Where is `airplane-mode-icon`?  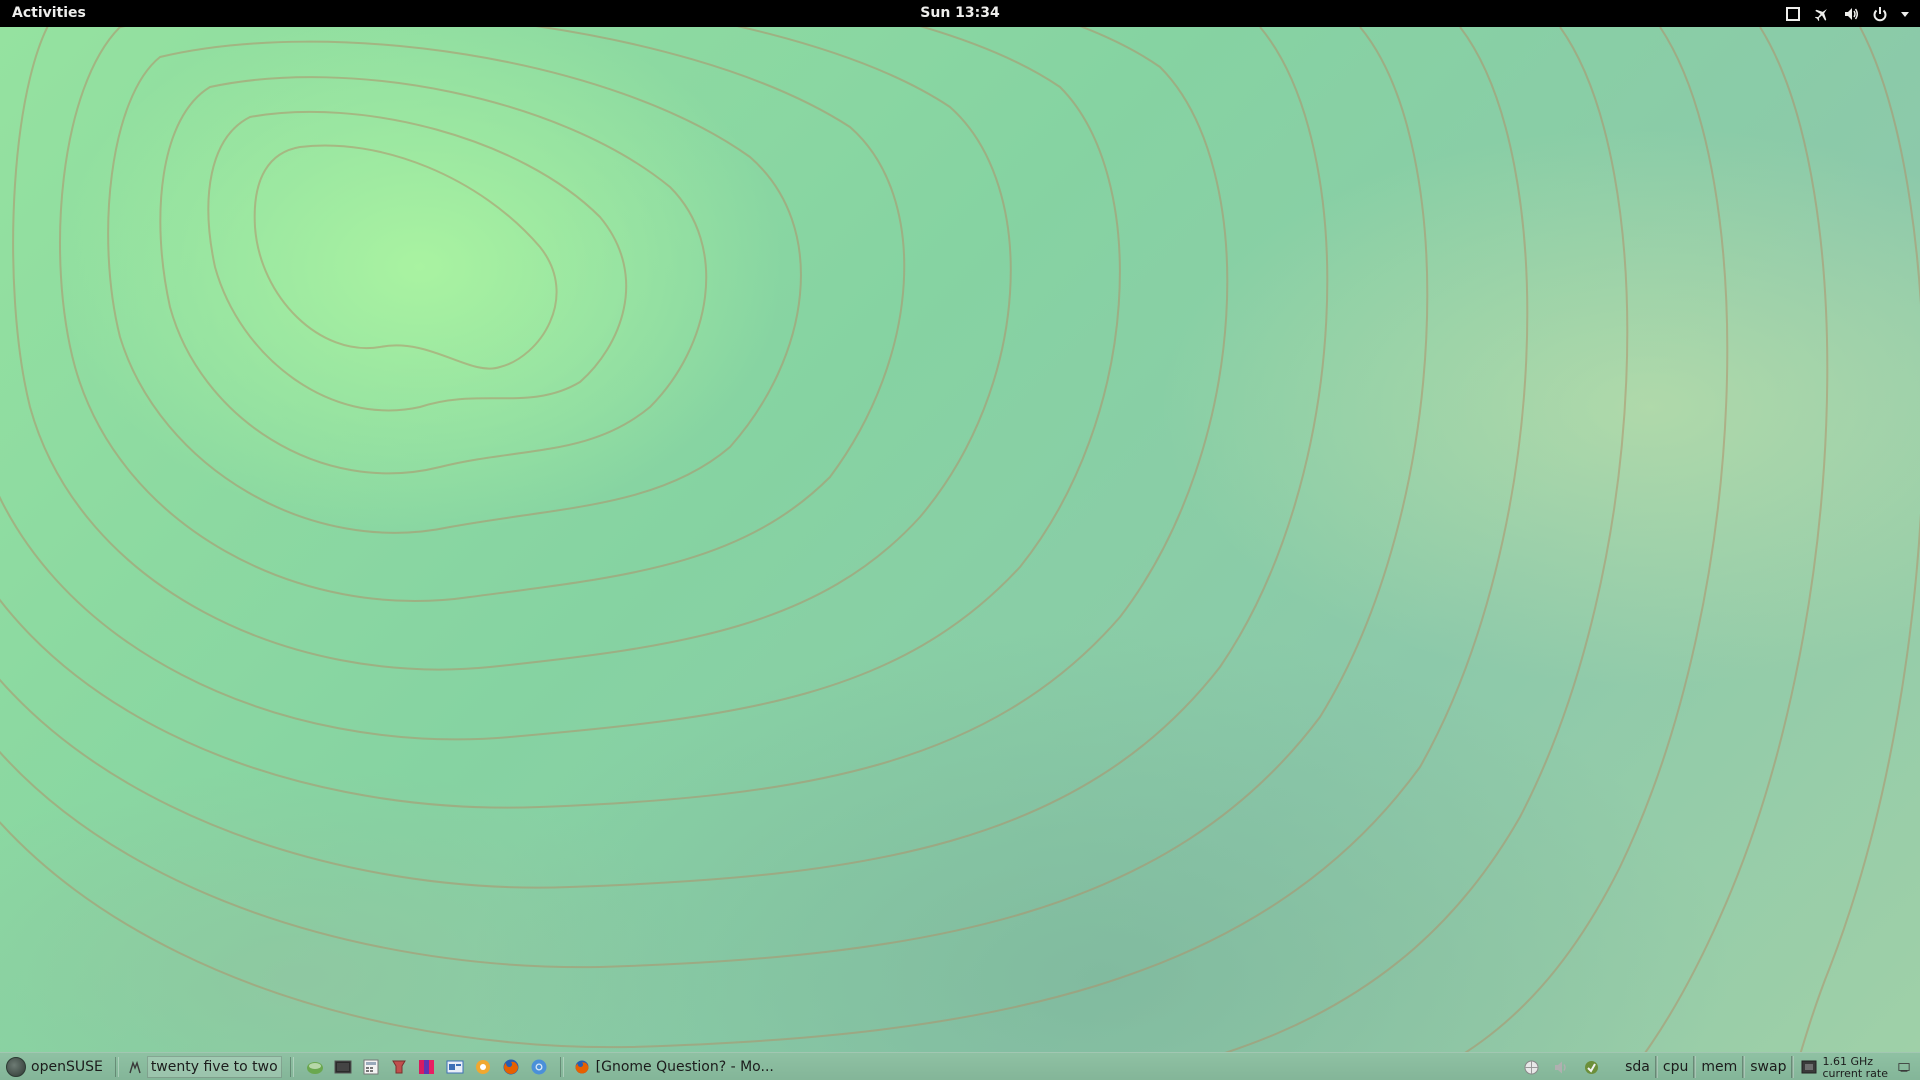
airplane-mode-icon is located at coordinates (1821, 13).